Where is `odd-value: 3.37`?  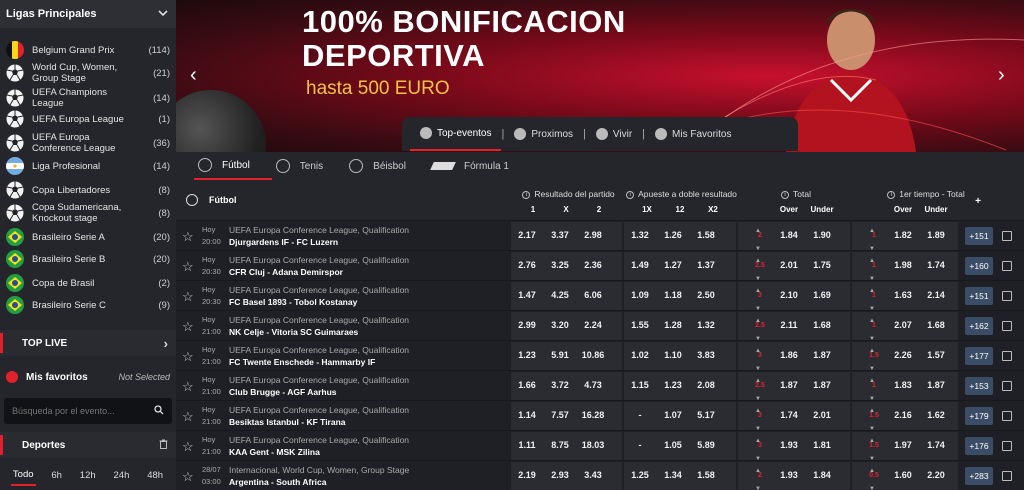
odd-value: 3.37 is located at coordinates (560, 235).